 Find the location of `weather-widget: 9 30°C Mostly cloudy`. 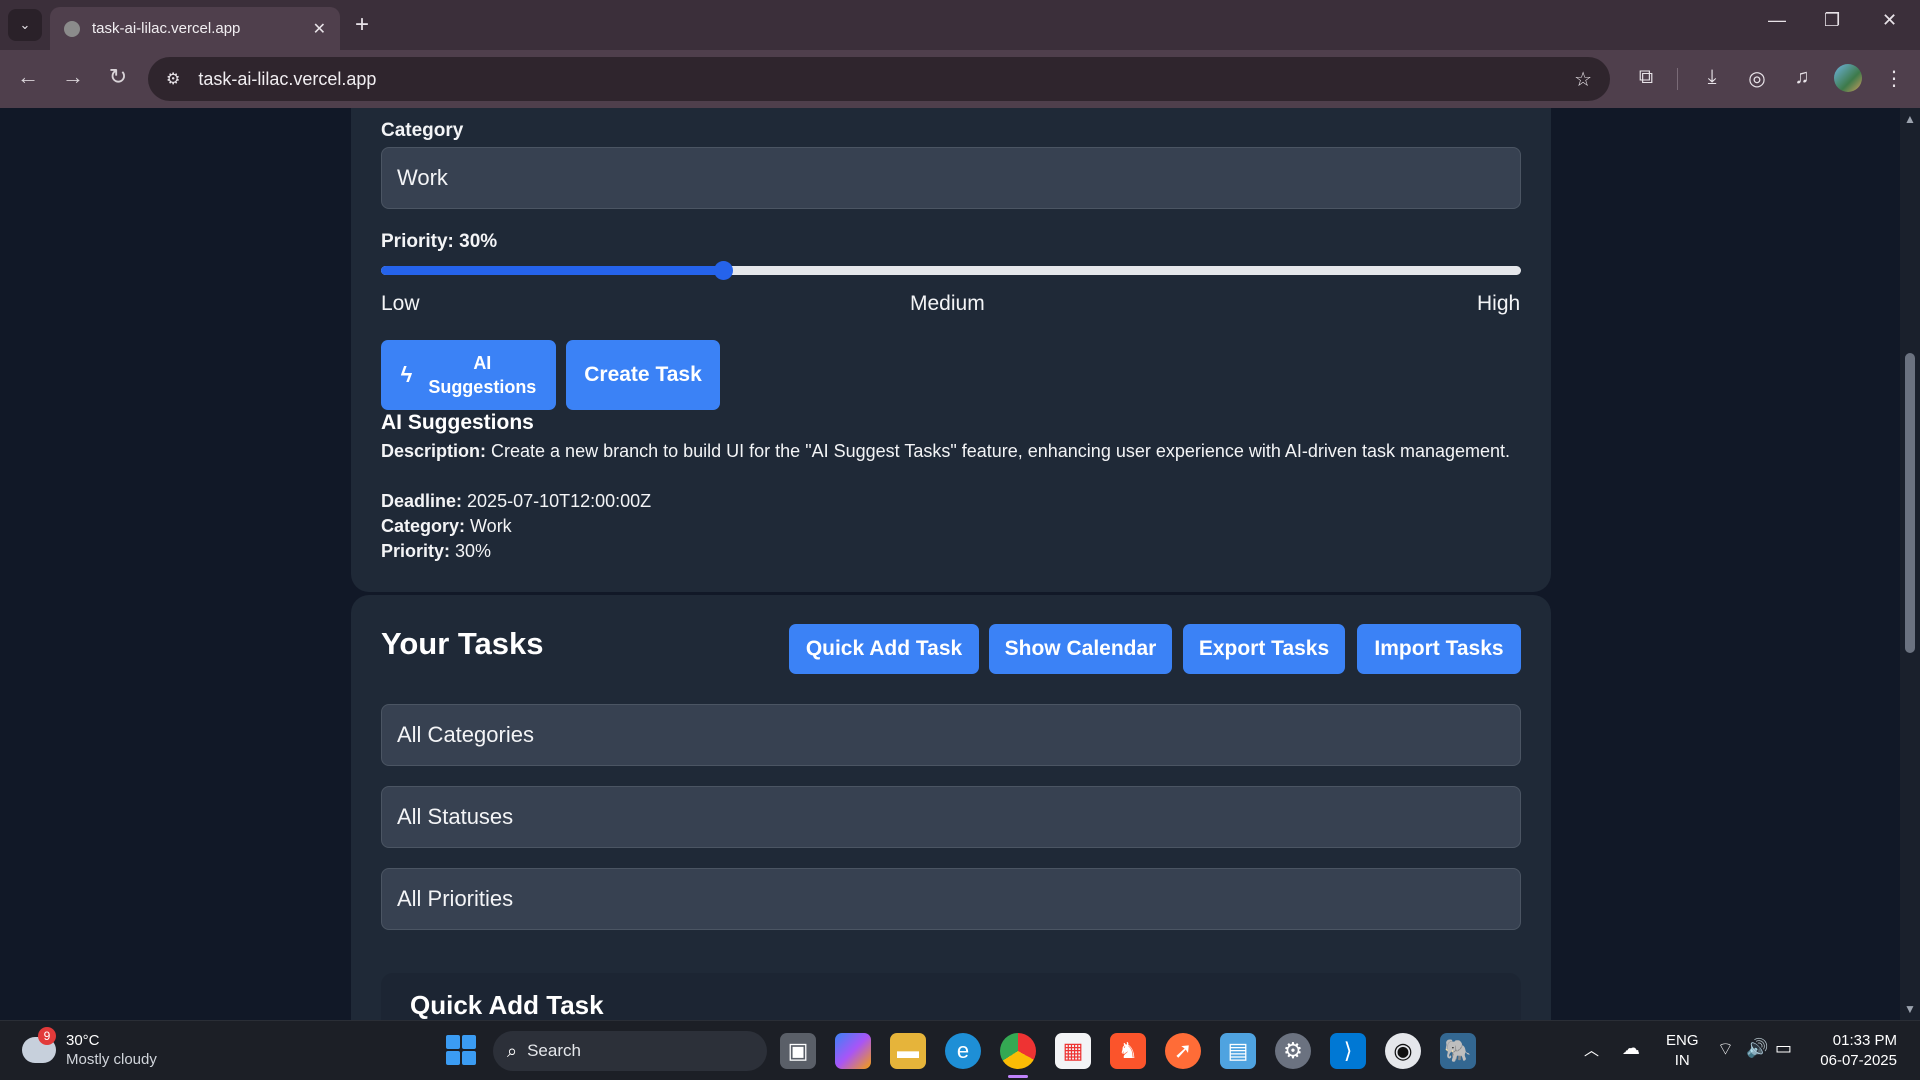

weather-widget: 9 30°C Mostly cloudy is located at coordinates (89, 1048).